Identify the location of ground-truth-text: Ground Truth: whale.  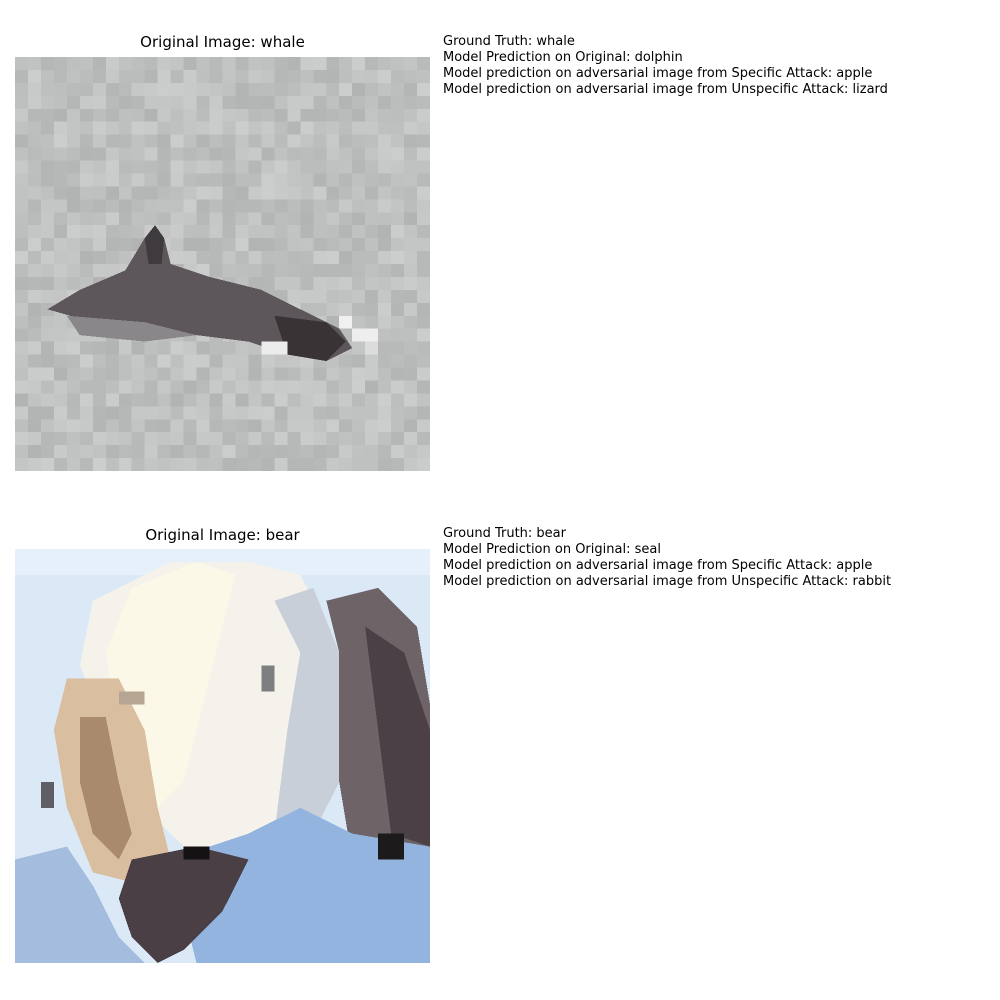
(509, 41).